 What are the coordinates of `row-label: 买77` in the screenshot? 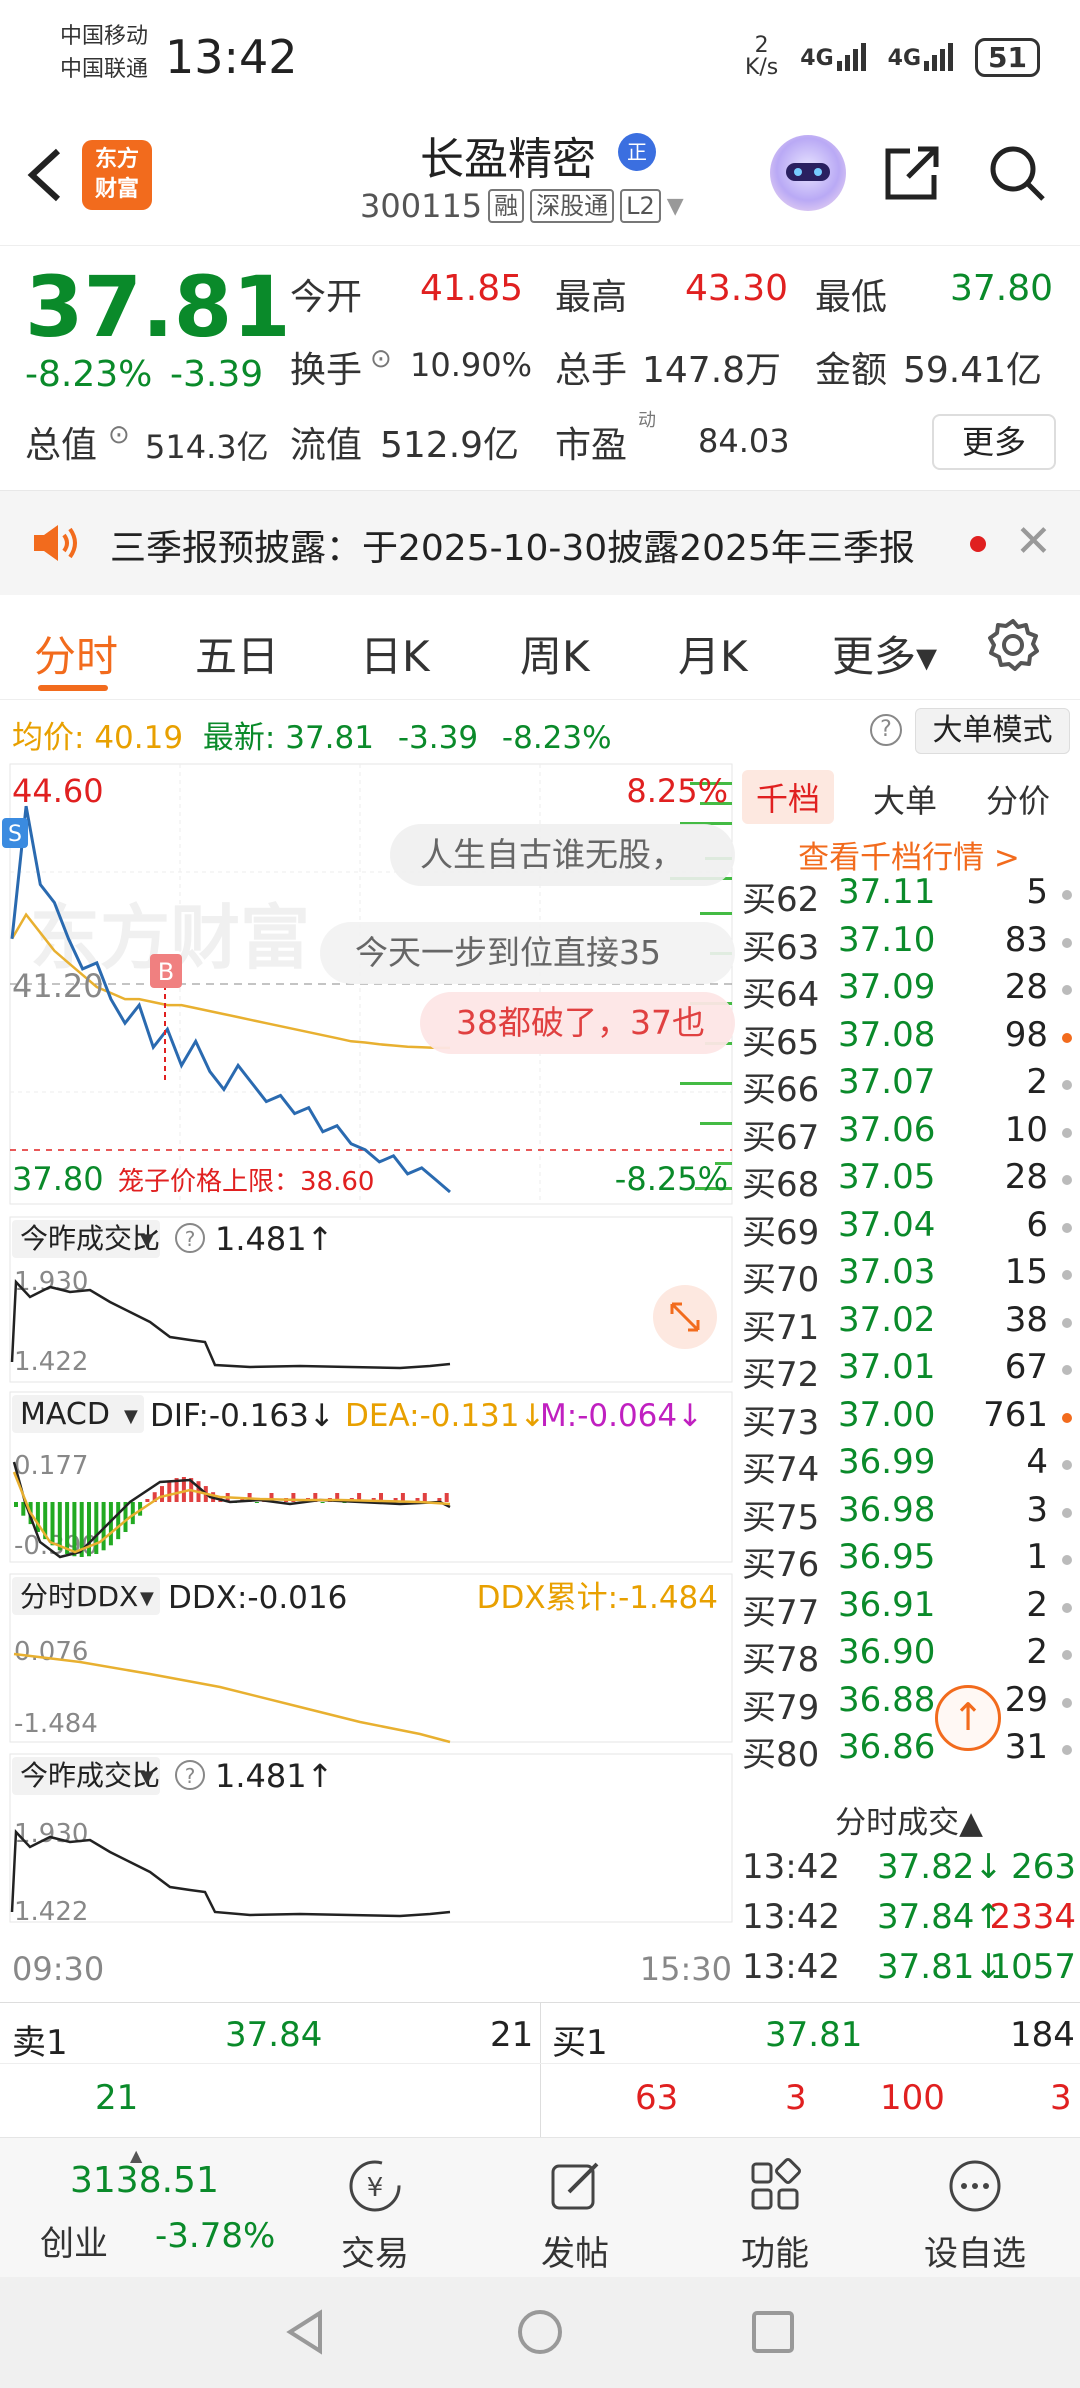 It's located at (781, 1612).